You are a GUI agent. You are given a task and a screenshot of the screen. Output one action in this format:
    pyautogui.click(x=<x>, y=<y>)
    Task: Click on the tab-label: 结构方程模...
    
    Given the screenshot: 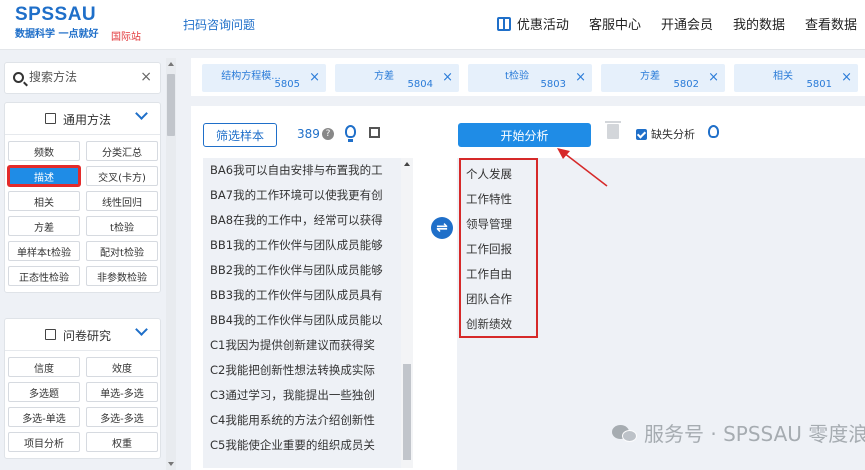 What is the action you would take?
    pyautogui.click(x=251, y=76)
    